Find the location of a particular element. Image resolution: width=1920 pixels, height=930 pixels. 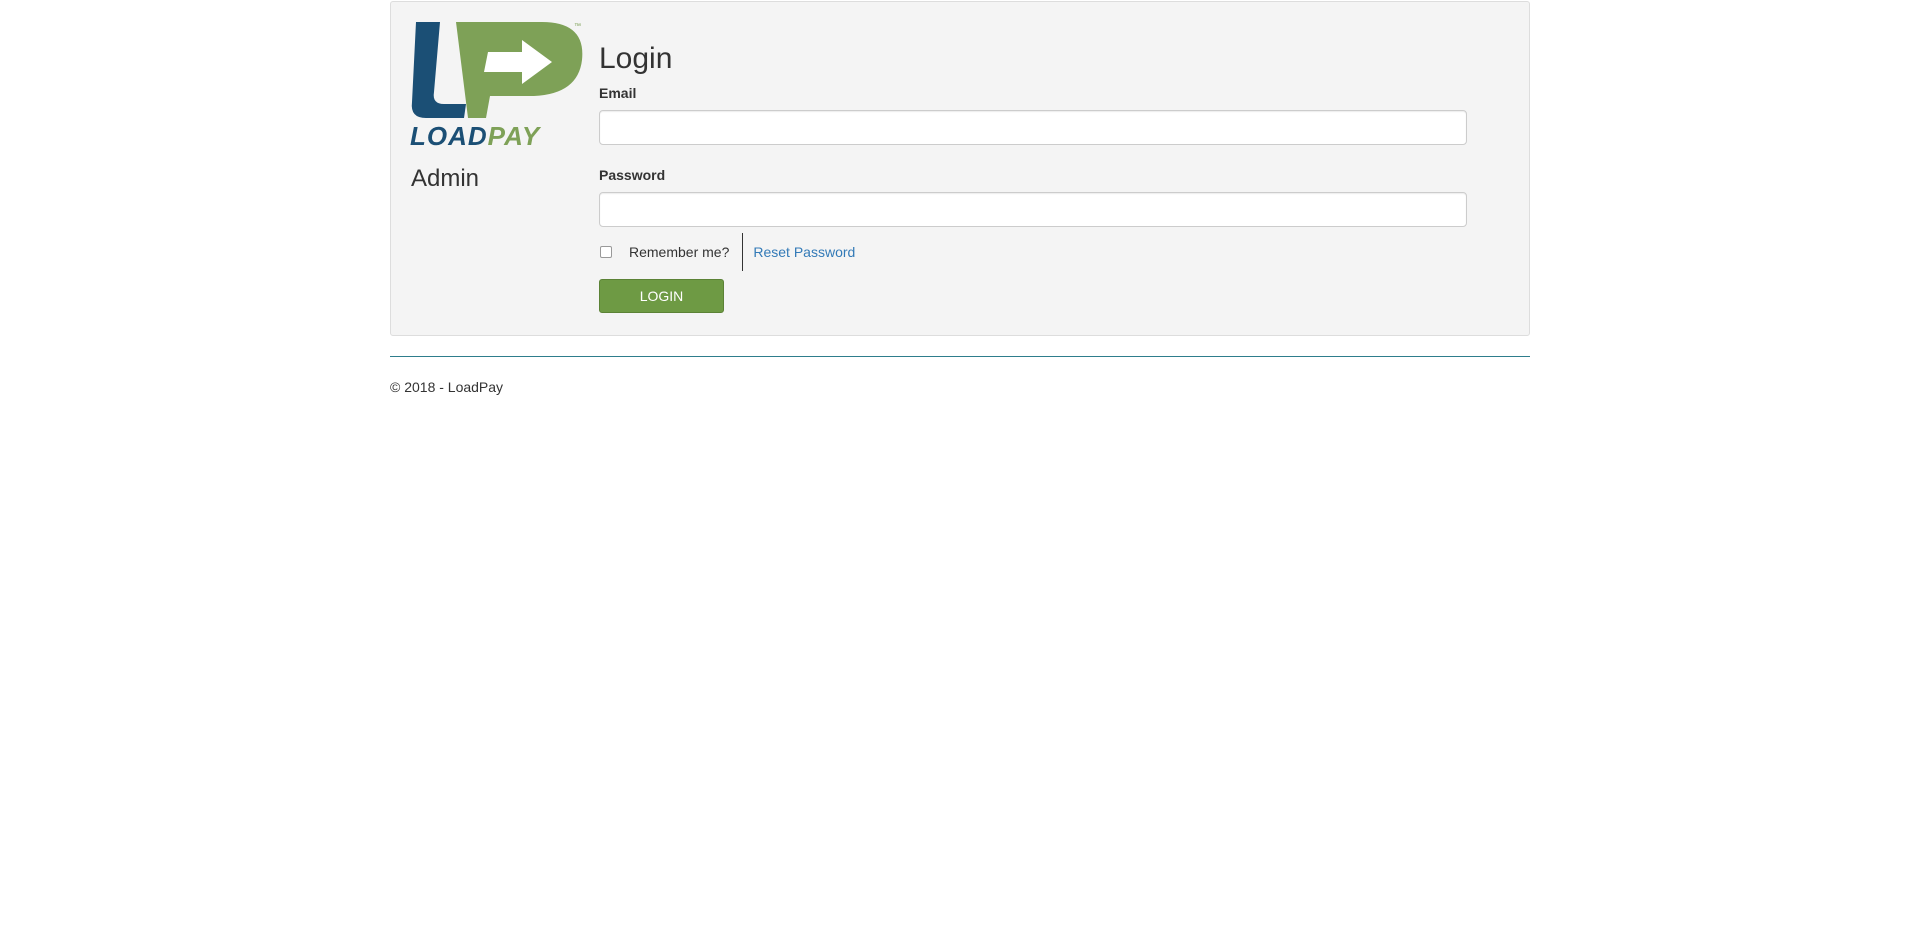

remember-row: Remember me? Reset Password is located at coordinates (1033, 252).